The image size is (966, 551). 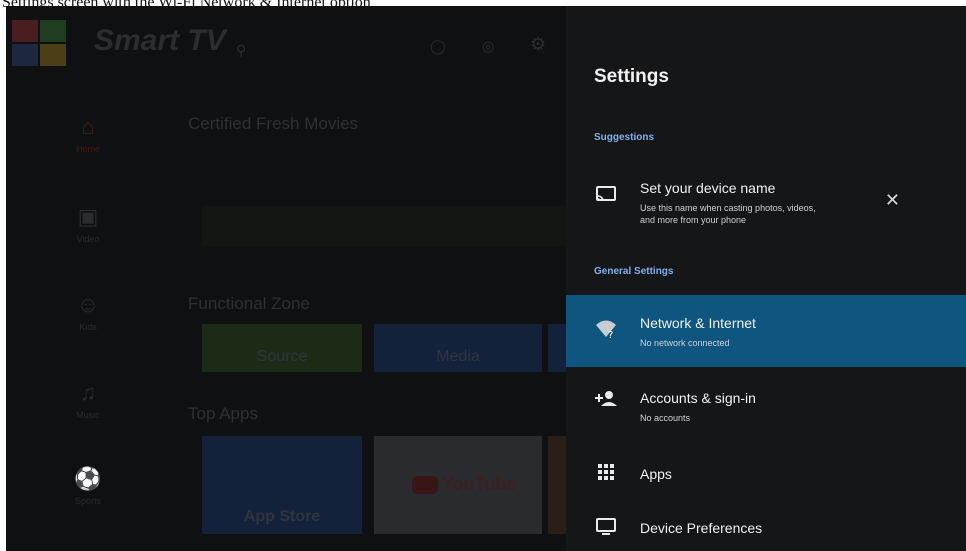 What do you see at coordinates (634, 271) in the screenshot?
I see `general-settings-header: General Settings` at bounding box center [634, 271].